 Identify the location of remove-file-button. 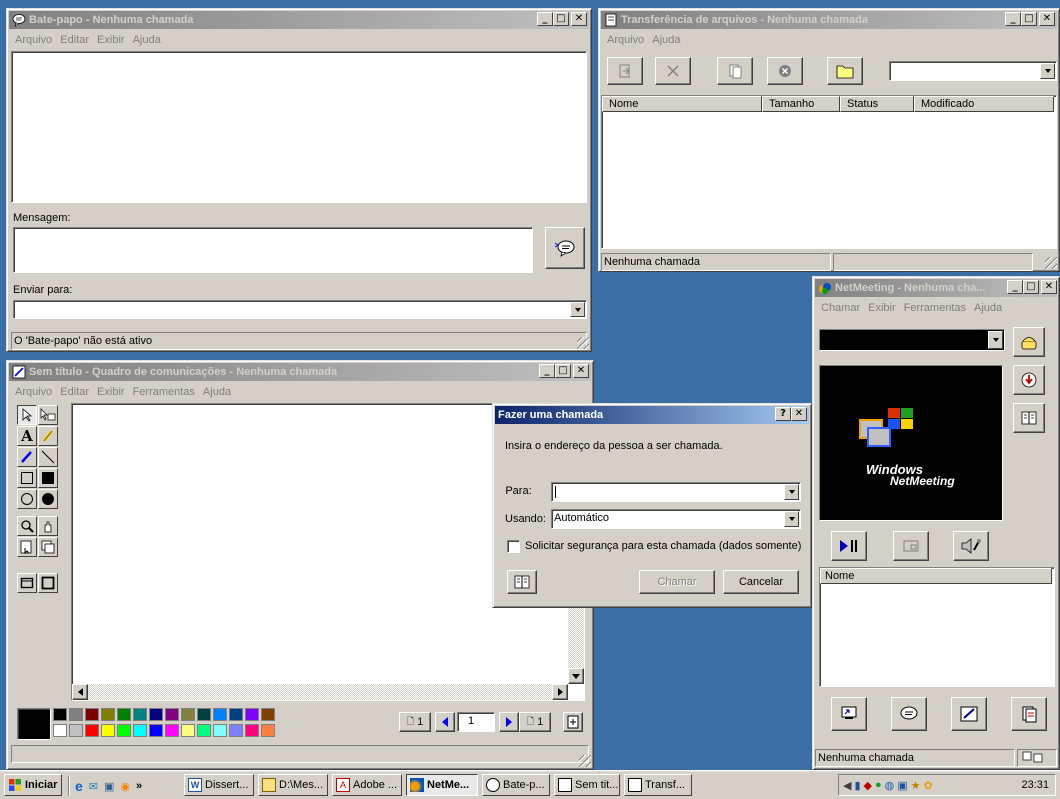
(673, 71).